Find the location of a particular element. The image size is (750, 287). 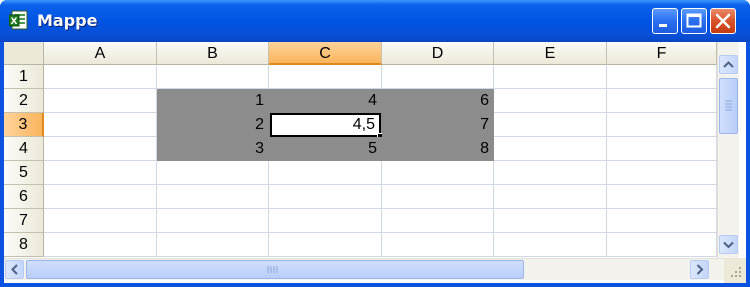

cell-a1 is located at coordinates (100, 77).